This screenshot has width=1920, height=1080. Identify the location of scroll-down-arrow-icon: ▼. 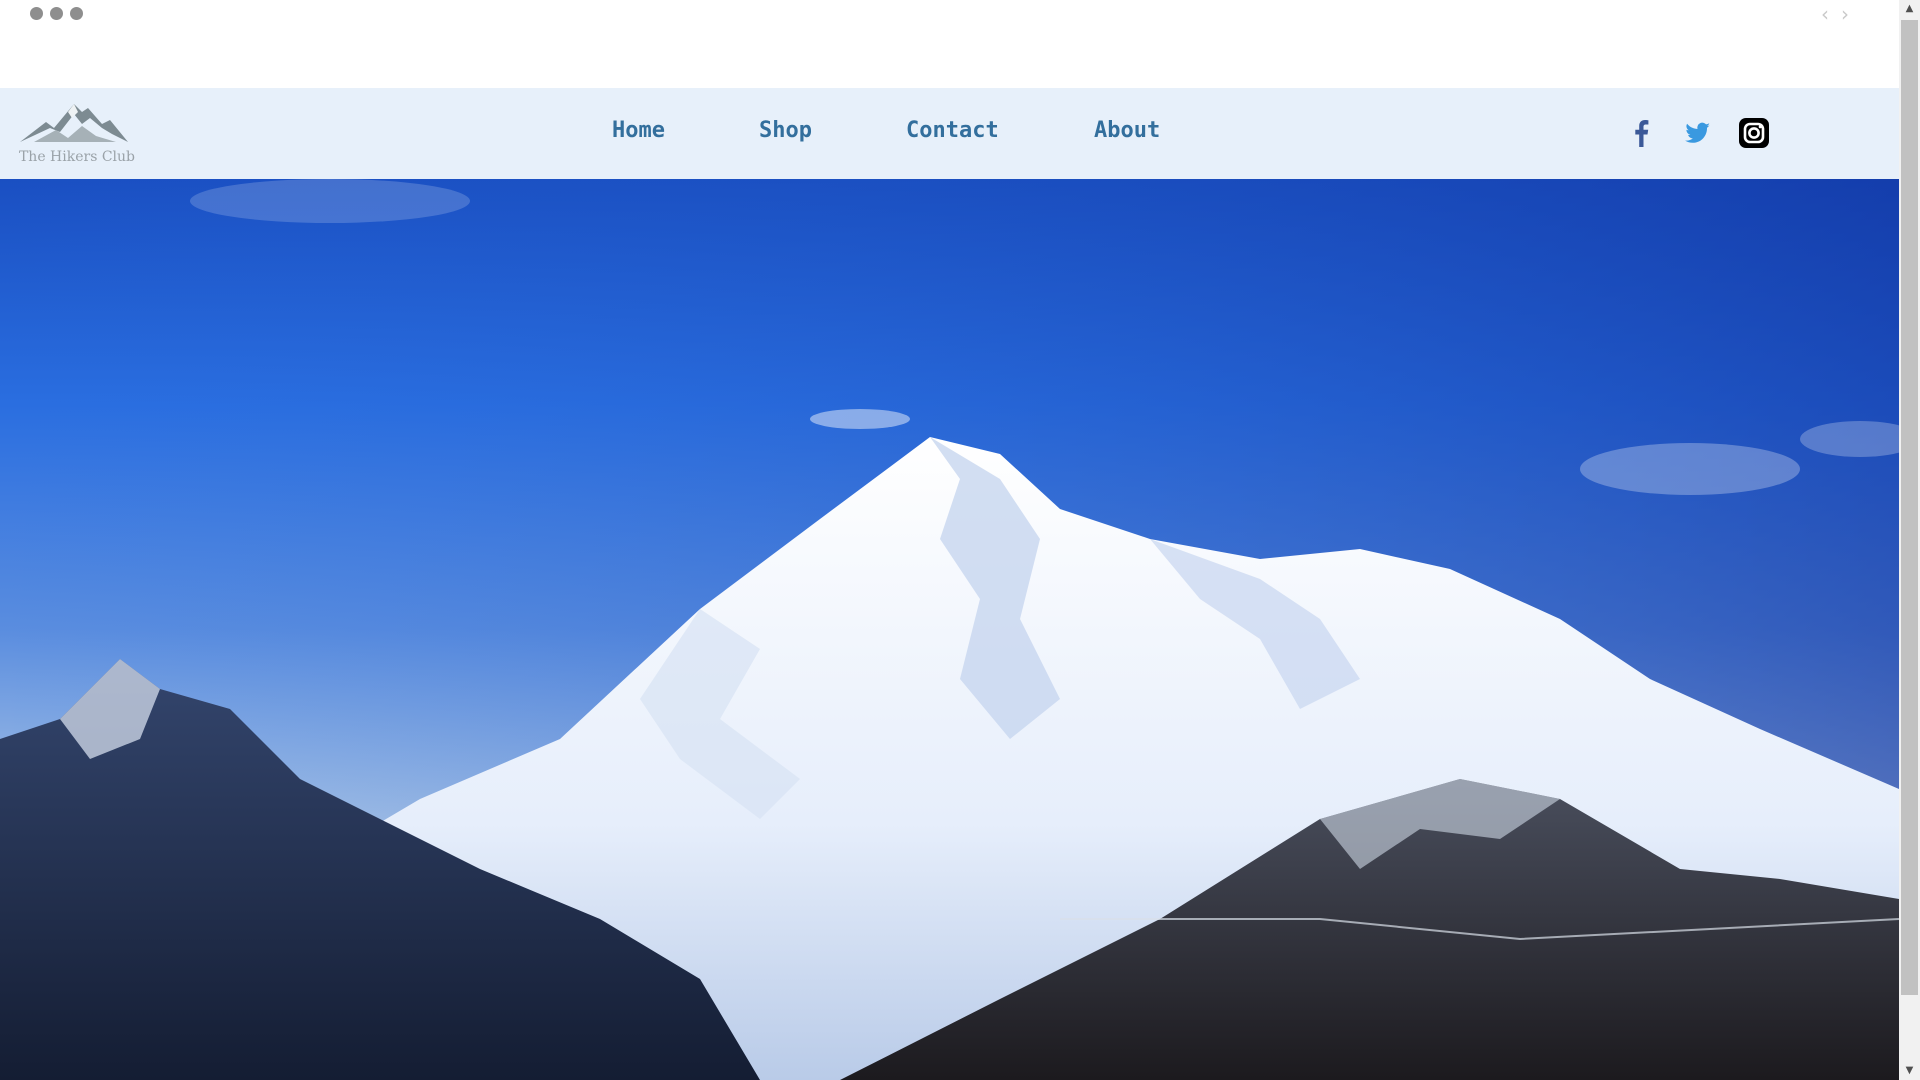
(1909, 1071).